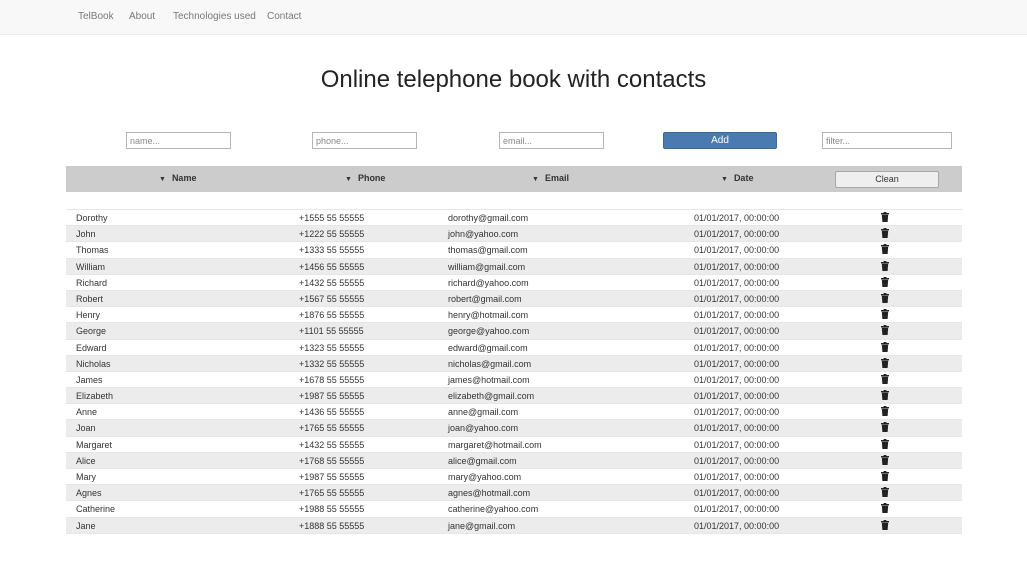  What do you see at coordinates (284, 16) in the screenshot?
I see `nav-link-contact: Contact` at bounding box center [284, 16].